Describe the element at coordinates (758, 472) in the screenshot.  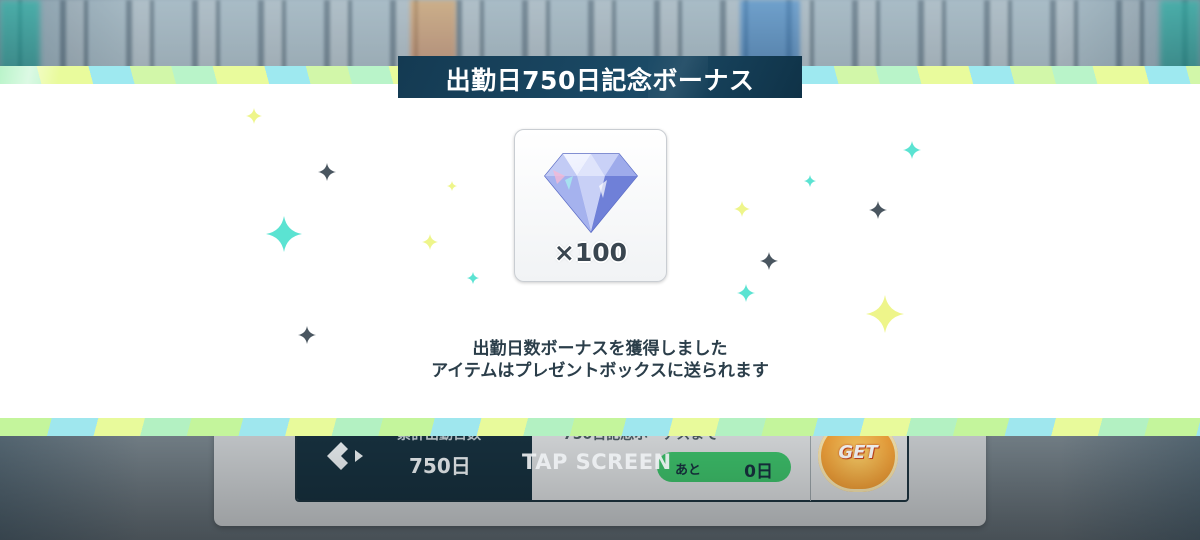
I see `remaining-days-value: 0日` at that location.